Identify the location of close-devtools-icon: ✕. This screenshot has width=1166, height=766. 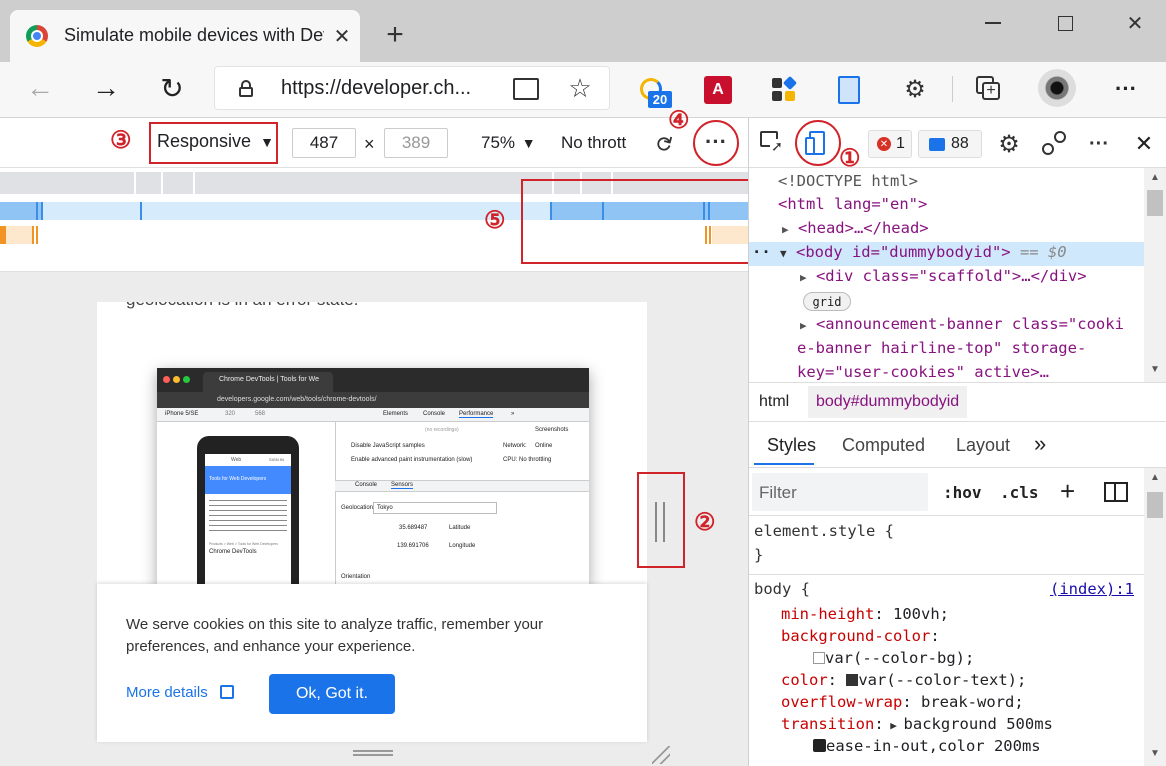
(1144, 144).